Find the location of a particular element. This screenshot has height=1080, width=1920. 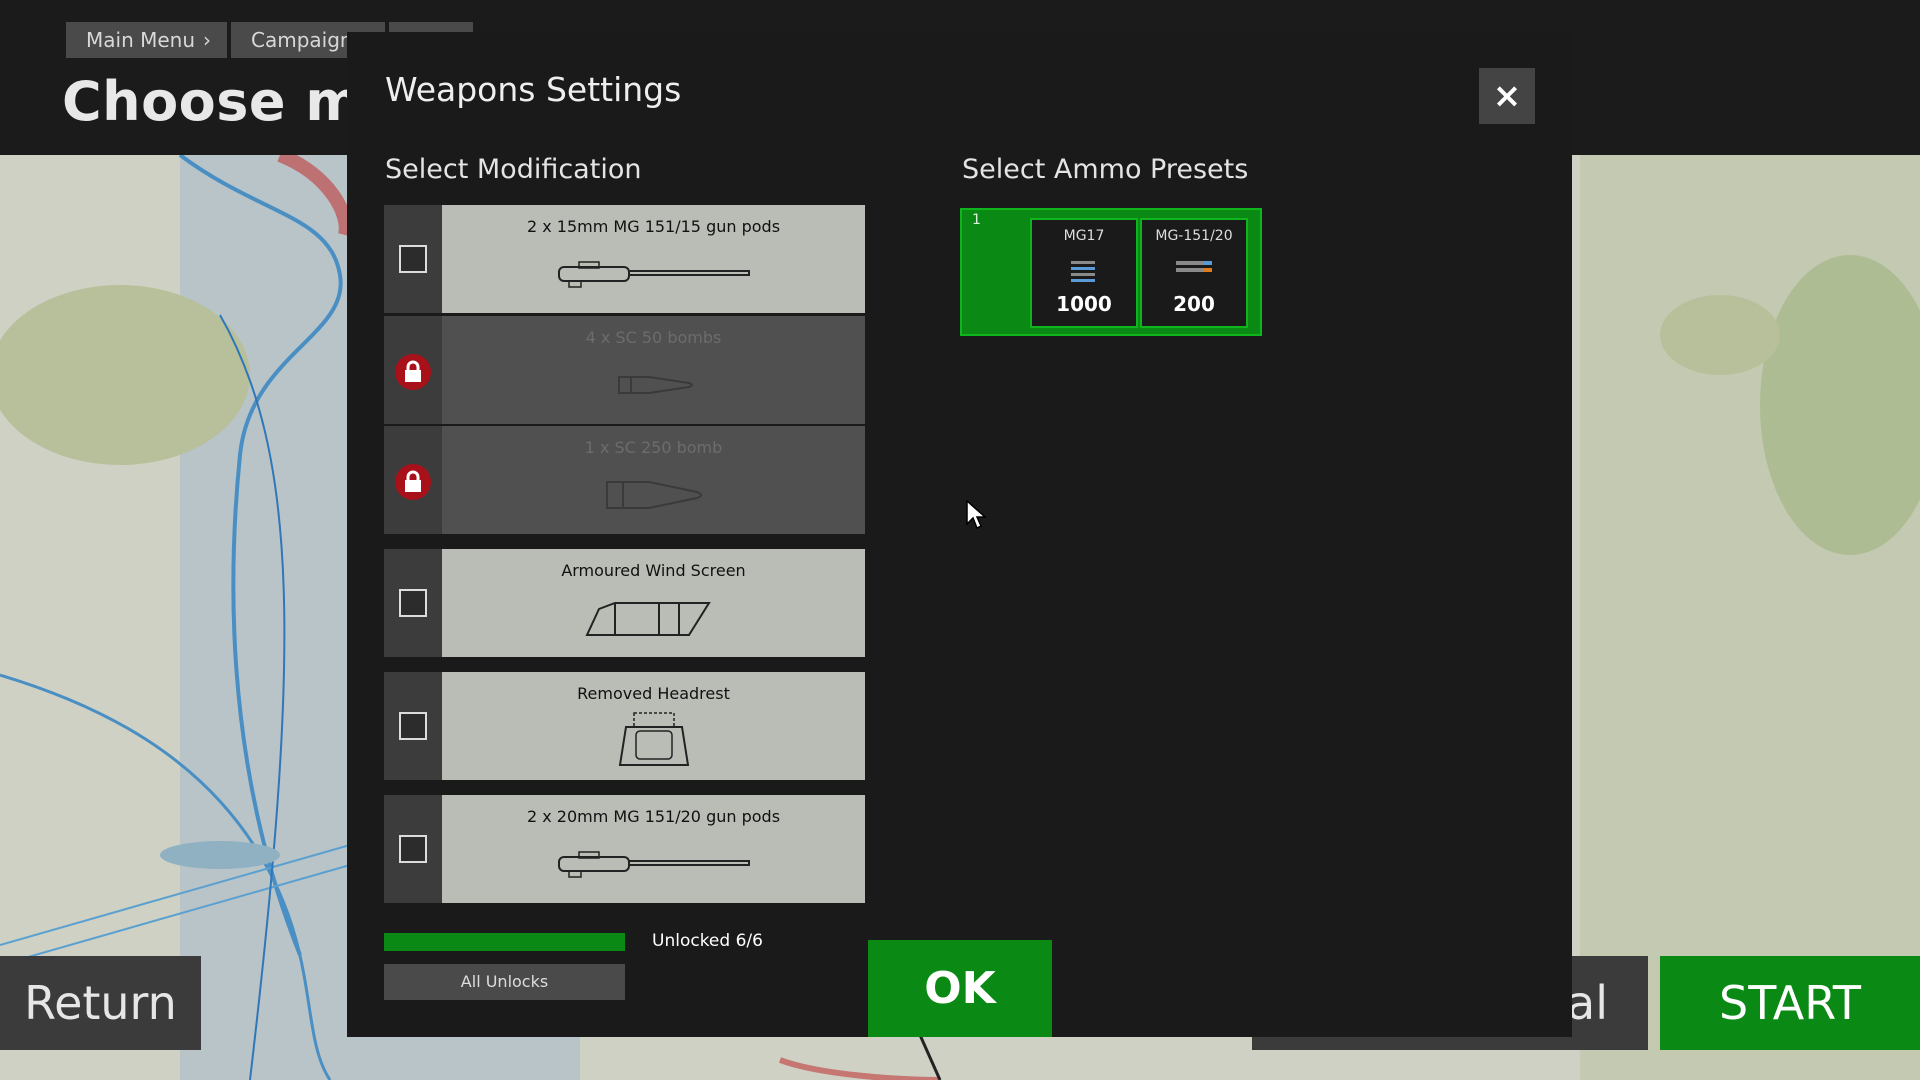

modification-label: 2 x 20mm MG 151/20 gun pods is located at coordinates (653, 816).